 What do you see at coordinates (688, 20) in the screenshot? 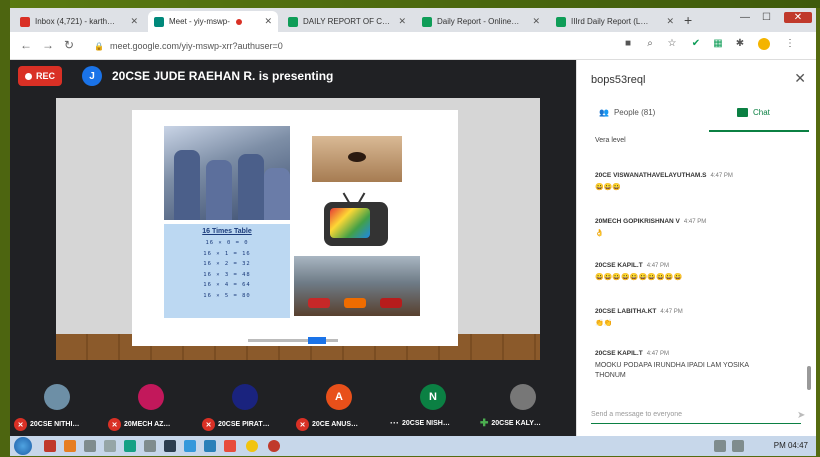
I see `new-tab-button: +` at bounding box center [688, 20].